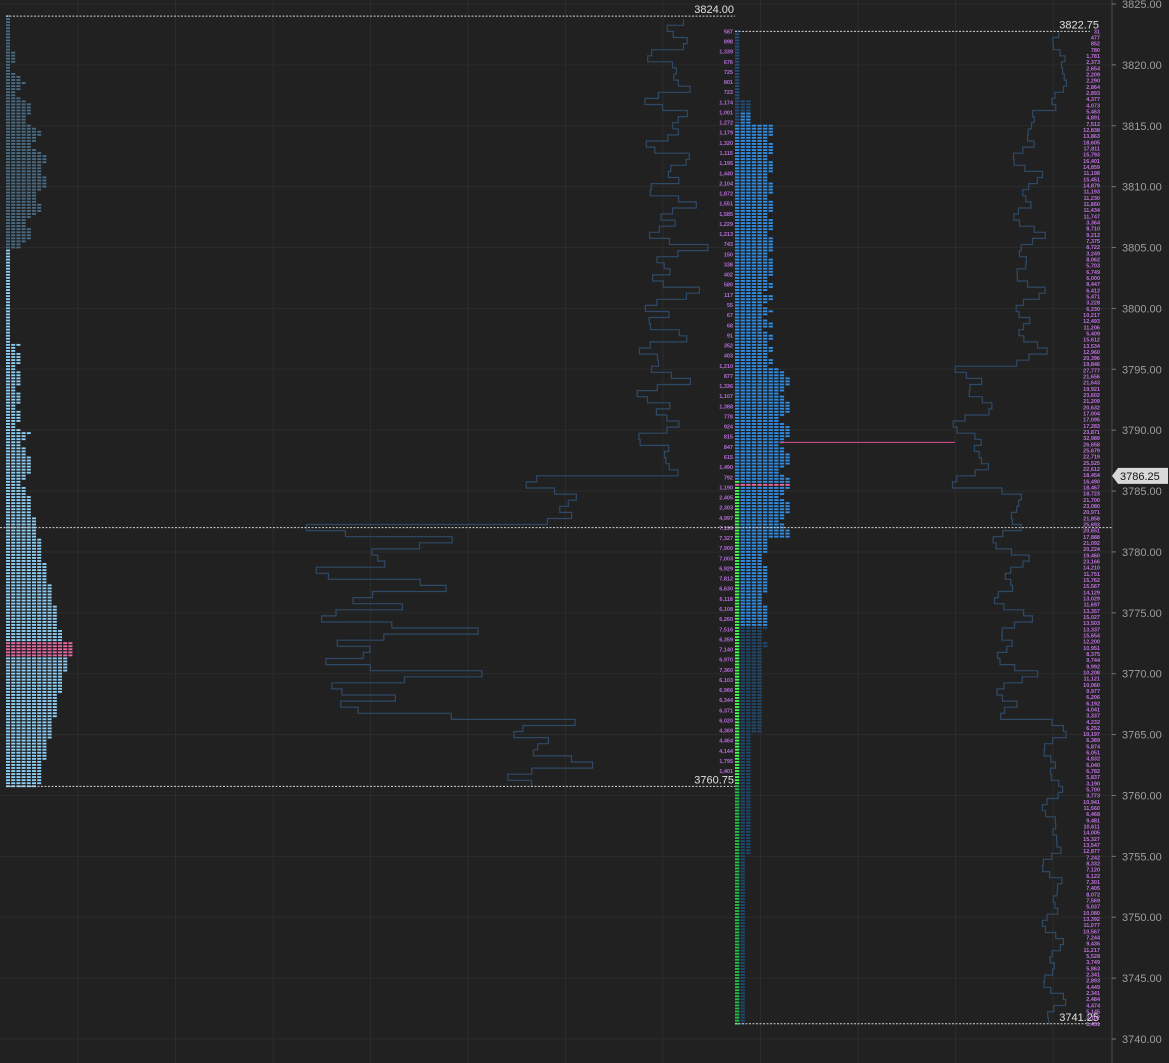 This screenshot has height=1063, width=1169. Describe the element at coordinates (1093, 778) in the screenshot. I see `volume-label: 5,837` at that location.